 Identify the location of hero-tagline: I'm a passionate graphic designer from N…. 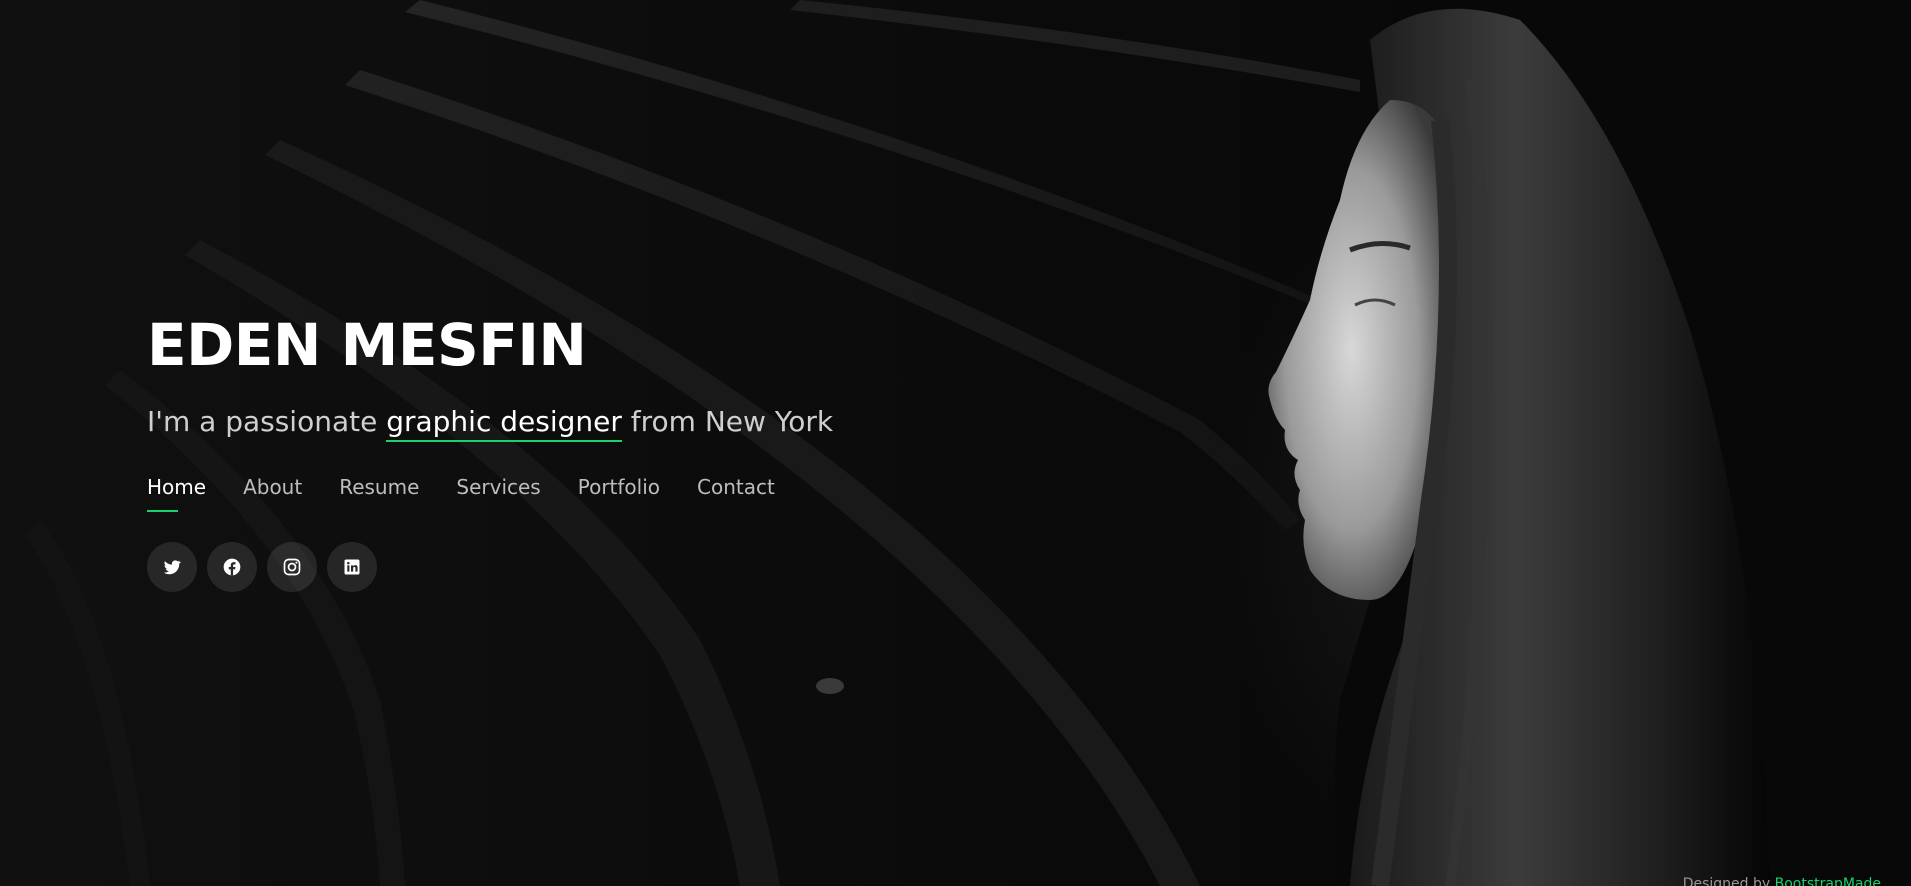
(507, 422).